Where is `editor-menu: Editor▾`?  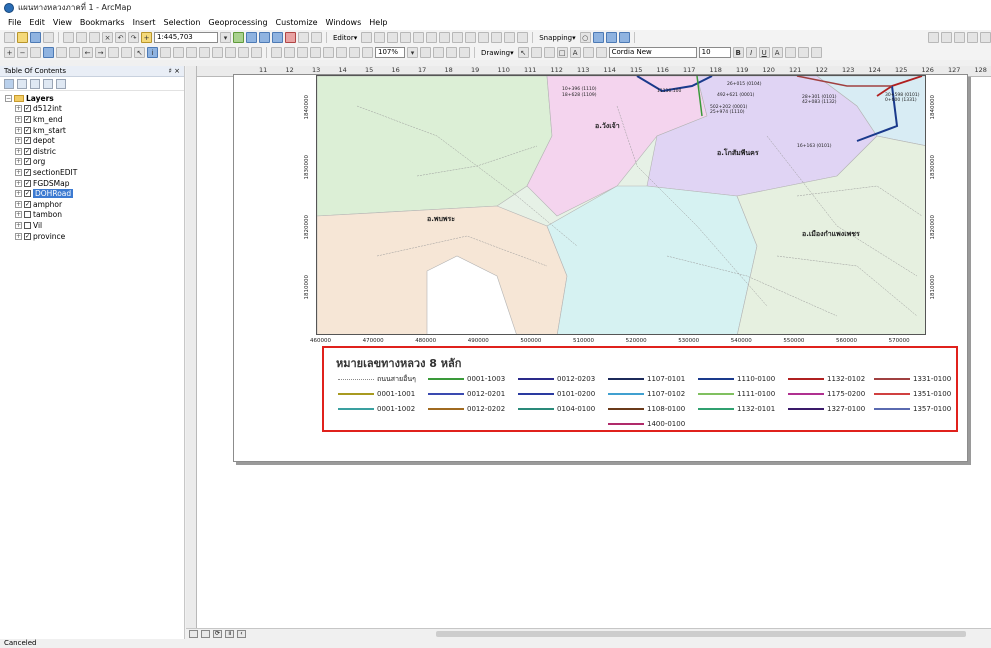
editor-menu: Editor▾ is located at coordinates (345, 38).